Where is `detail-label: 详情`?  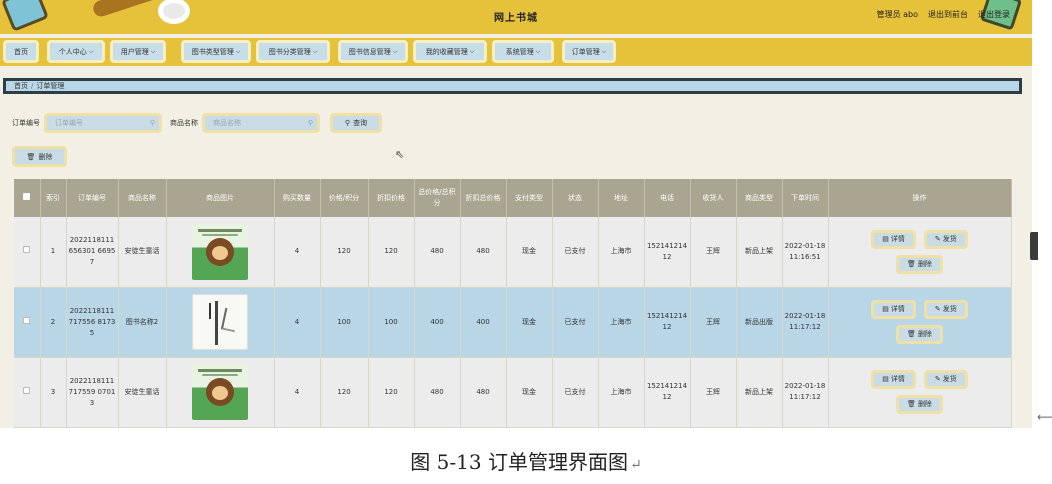 detail-label: 详情 is located at coordinates (897, 309).